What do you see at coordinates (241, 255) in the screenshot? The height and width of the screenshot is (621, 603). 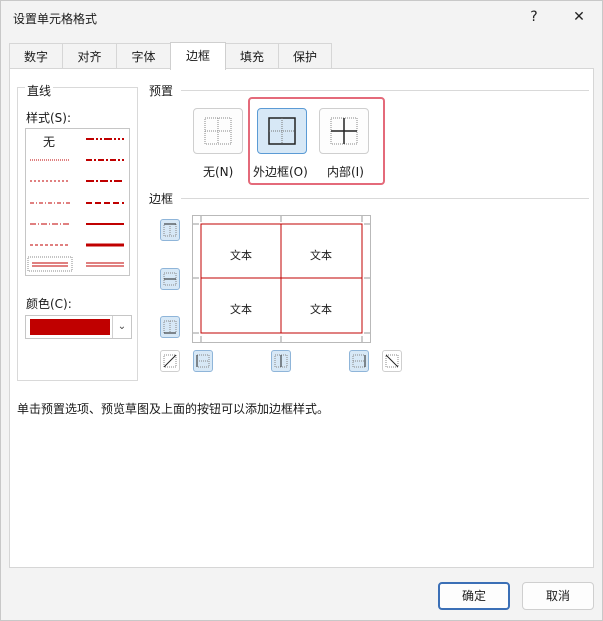 I see `preview-cell-1: 文本` at bounding box center [241, 255].